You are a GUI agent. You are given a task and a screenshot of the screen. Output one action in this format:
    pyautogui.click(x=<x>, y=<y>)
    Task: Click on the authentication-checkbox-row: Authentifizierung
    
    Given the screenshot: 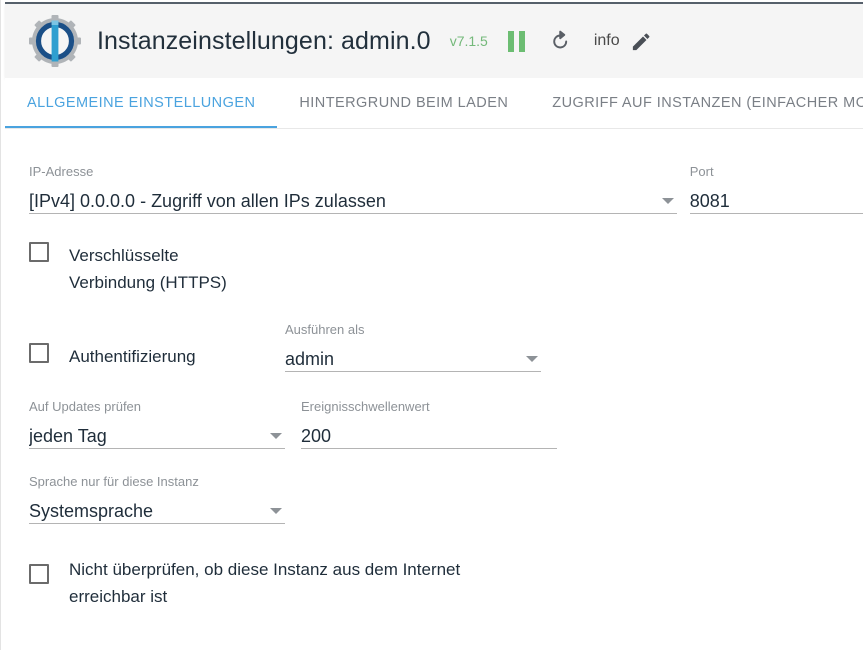 What is the action you would take?
    pyautogui.click(x=157, y=345)
    